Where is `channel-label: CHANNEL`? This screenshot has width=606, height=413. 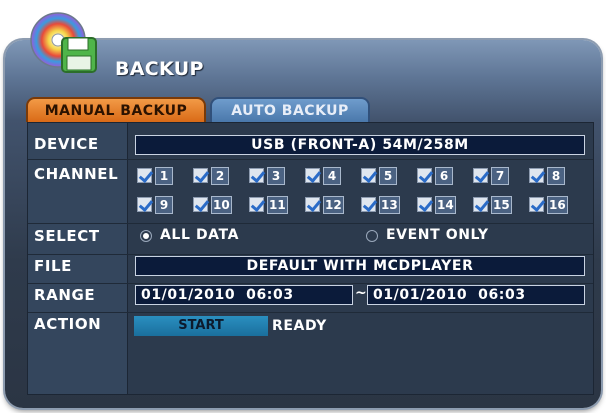
channel-label: CHANNEL is located at coordinates (76, 174).